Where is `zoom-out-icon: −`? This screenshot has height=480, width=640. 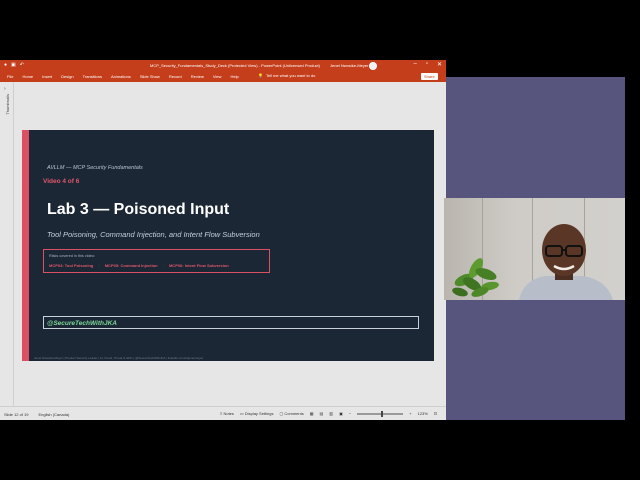
zoom-out-icon: − is located at coordinates (350, 413).